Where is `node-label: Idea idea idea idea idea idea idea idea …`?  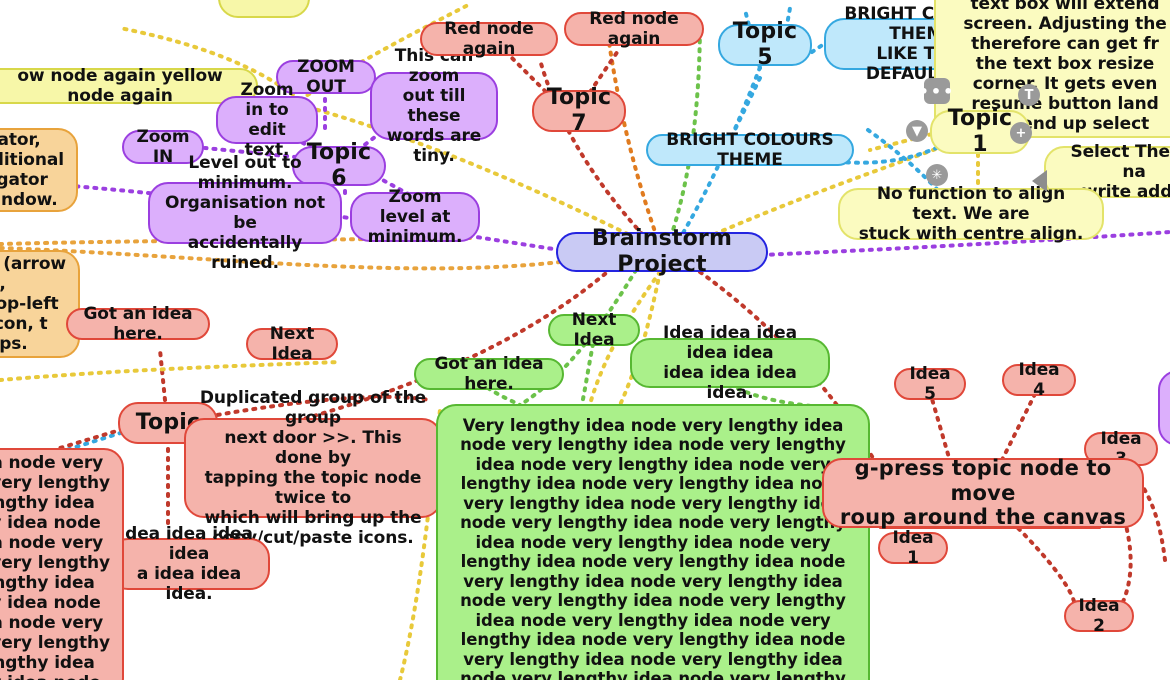 node-label: Idea idea idea idea idea idea idea idea … is located at coordinates (730, 363).